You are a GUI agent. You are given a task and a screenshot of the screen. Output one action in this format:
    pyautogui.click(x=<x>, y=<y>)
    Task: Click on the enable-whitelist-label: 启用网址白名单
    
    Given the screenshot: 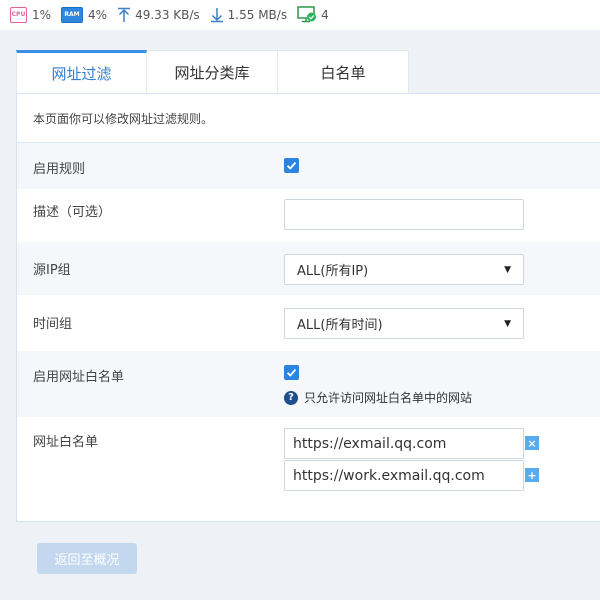 What is the action you would take?
    pyautogui.click(x=79, y=377)
    